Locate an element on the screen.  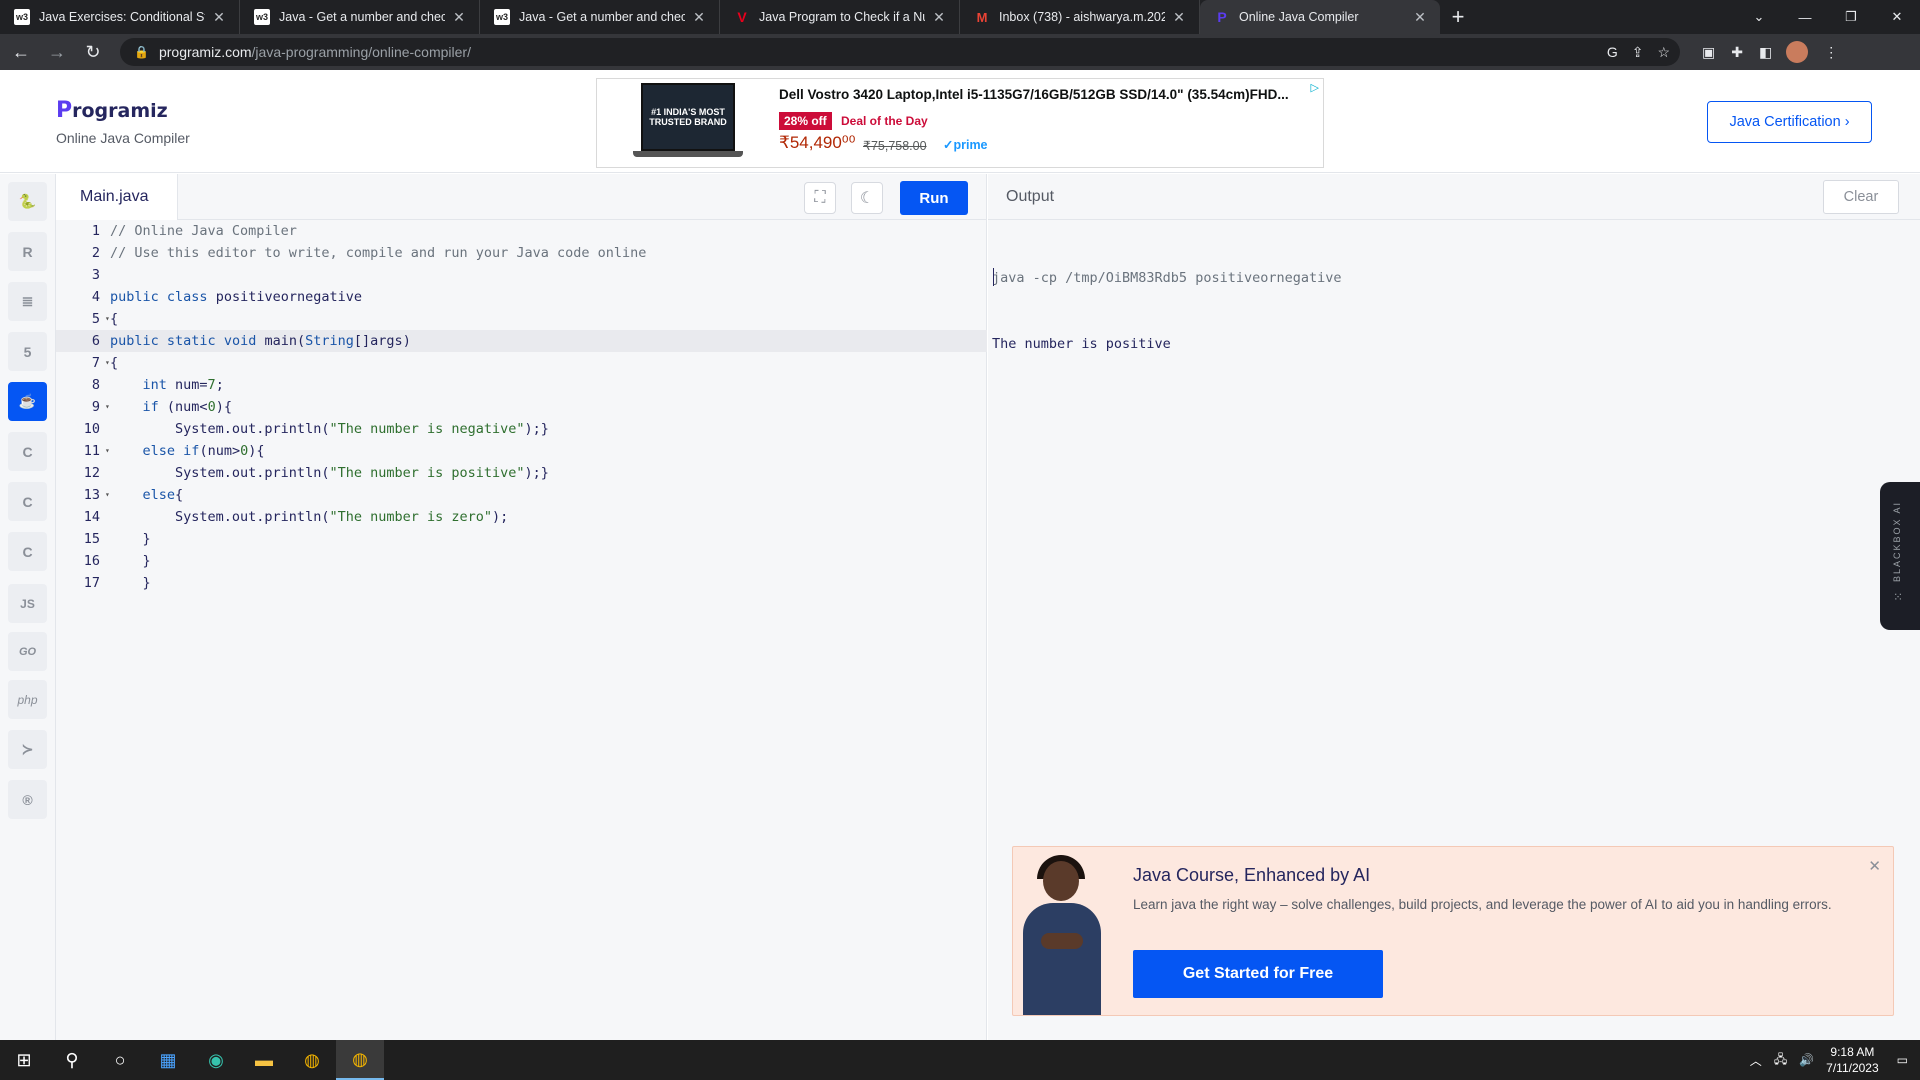
cpp-icon: C is located at coordinates (27, 501).